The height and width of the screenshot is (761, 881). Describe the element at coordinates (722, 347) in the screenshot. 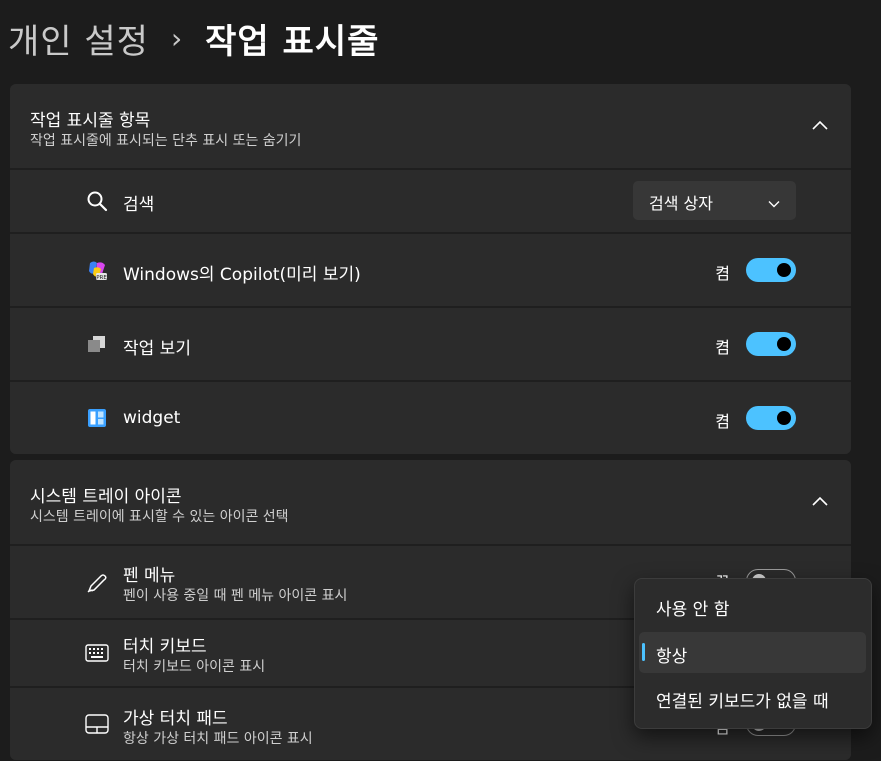

I see `task-view-state: 켬` at that location.